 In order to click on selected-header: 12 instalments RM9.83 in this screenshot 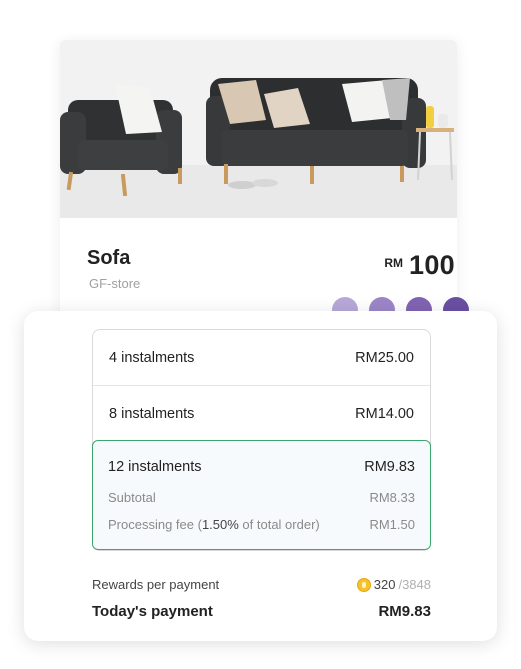, I will do `click(261, 467)`.